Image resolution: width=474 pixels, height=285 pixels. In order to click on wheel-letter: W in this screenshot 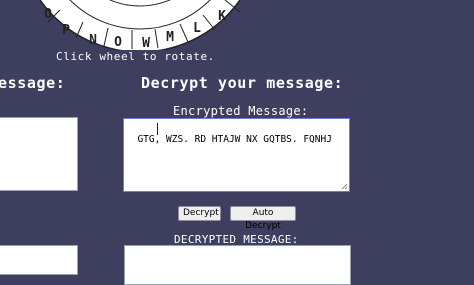, I will do `click(146, 43)`.